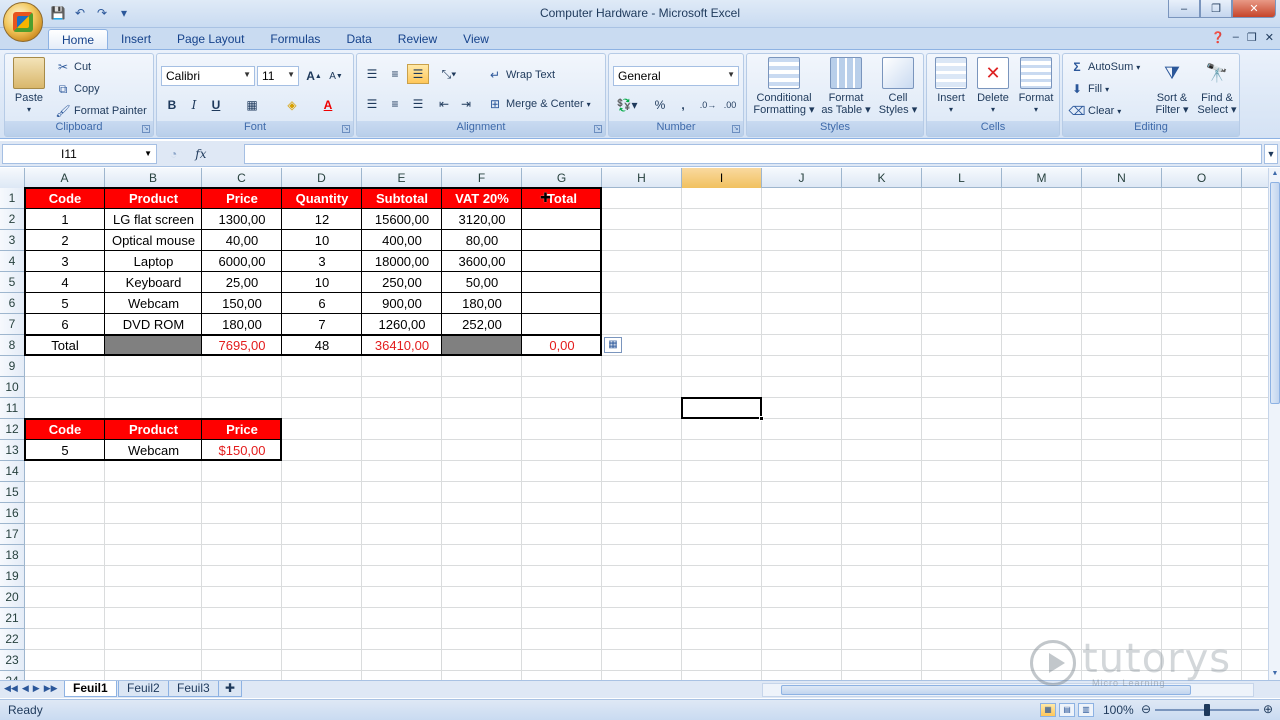  What do you see at coordinates (482, 261) in the screenshot?
I see `table1-cell-f4: 3600,00` at bounding box center [482, 261].